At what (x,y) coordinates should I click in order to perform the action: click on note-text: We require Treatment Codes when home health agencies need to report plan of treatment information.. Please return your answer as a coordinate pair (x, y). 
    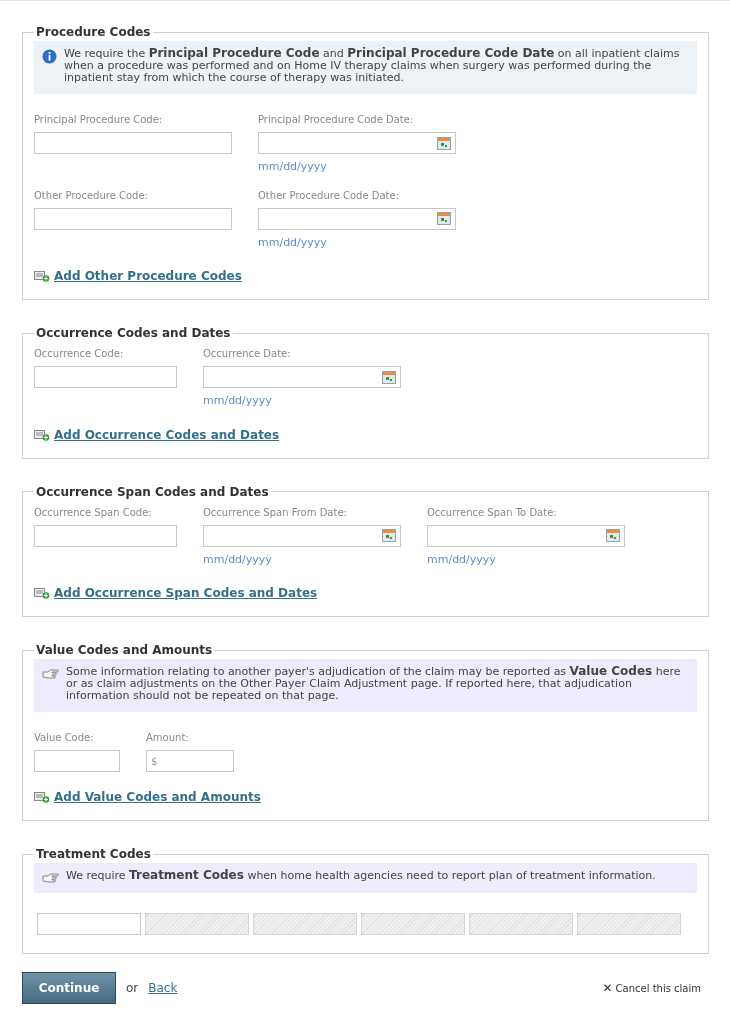
    Looking at the image, I should click on (361, 876).